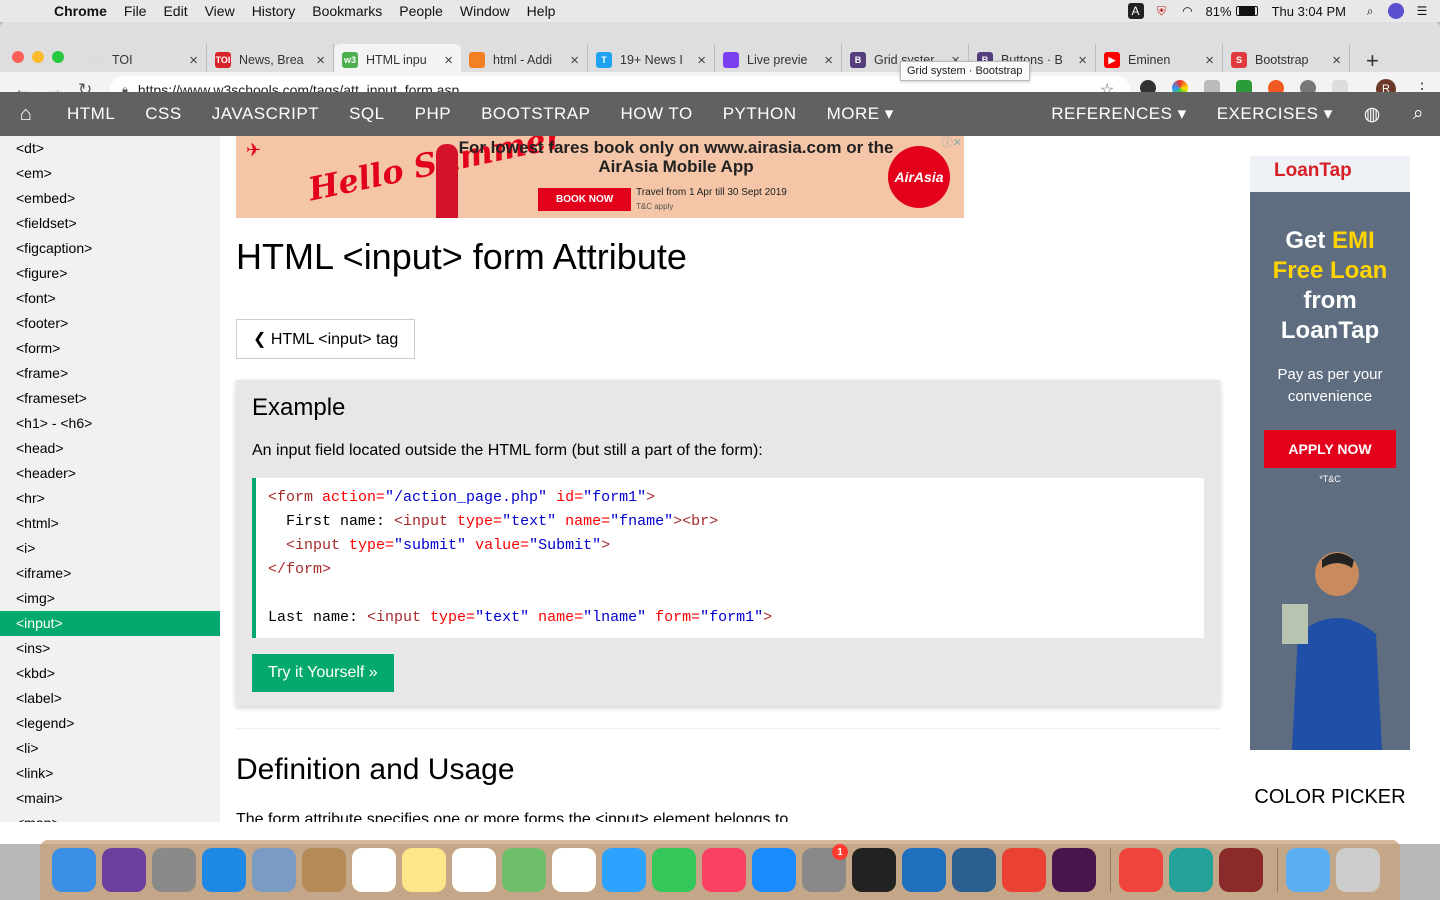 This screenshot has width=1440, height=900. Describe the element at coordinates (1308, 870) in the screenshot. I see `downloads-icon` at that location.